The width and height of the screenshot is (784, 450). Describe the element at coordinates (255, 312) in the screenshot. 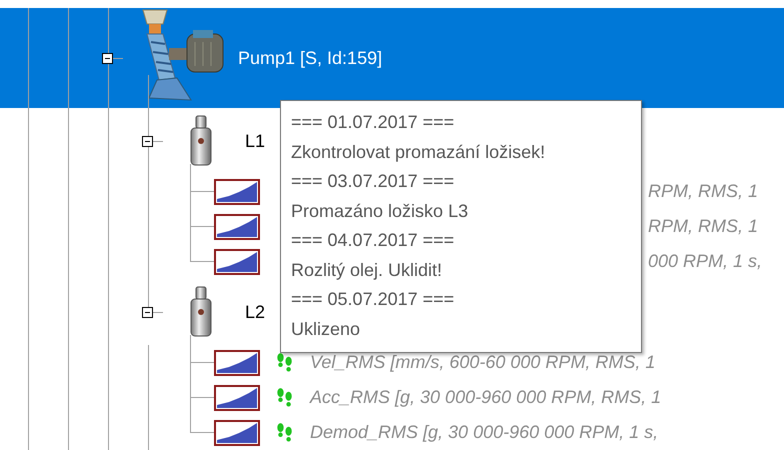

I see `node-label: L2` at that location.